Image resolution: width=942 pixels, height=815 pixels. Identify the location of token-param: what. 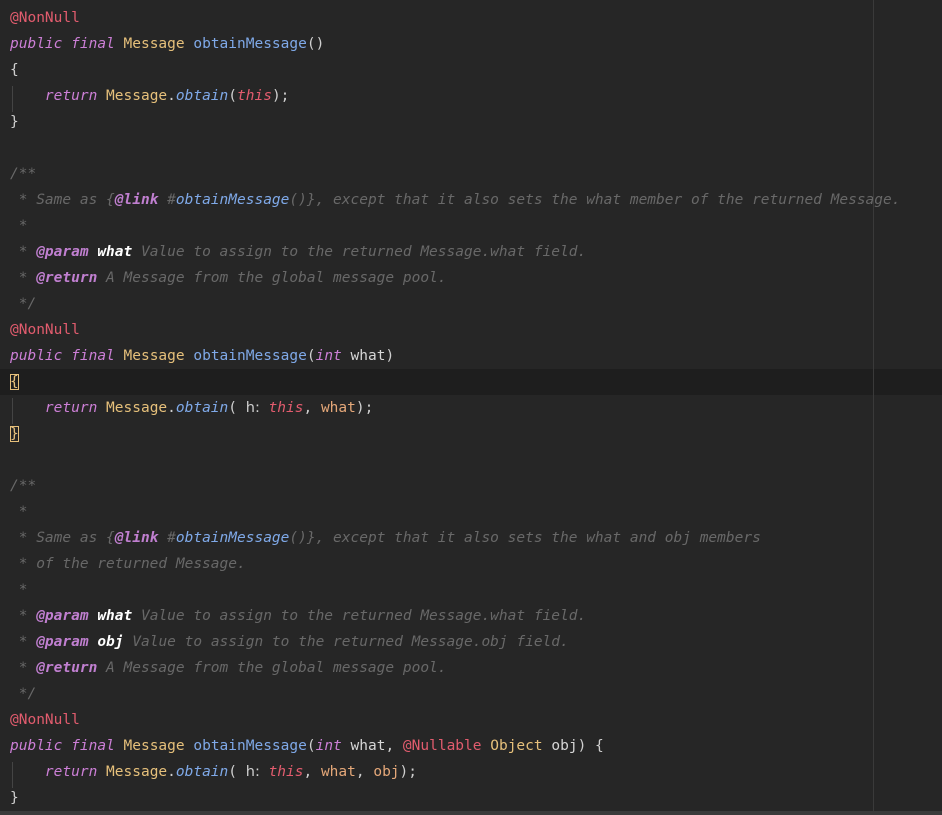
(338, 772).